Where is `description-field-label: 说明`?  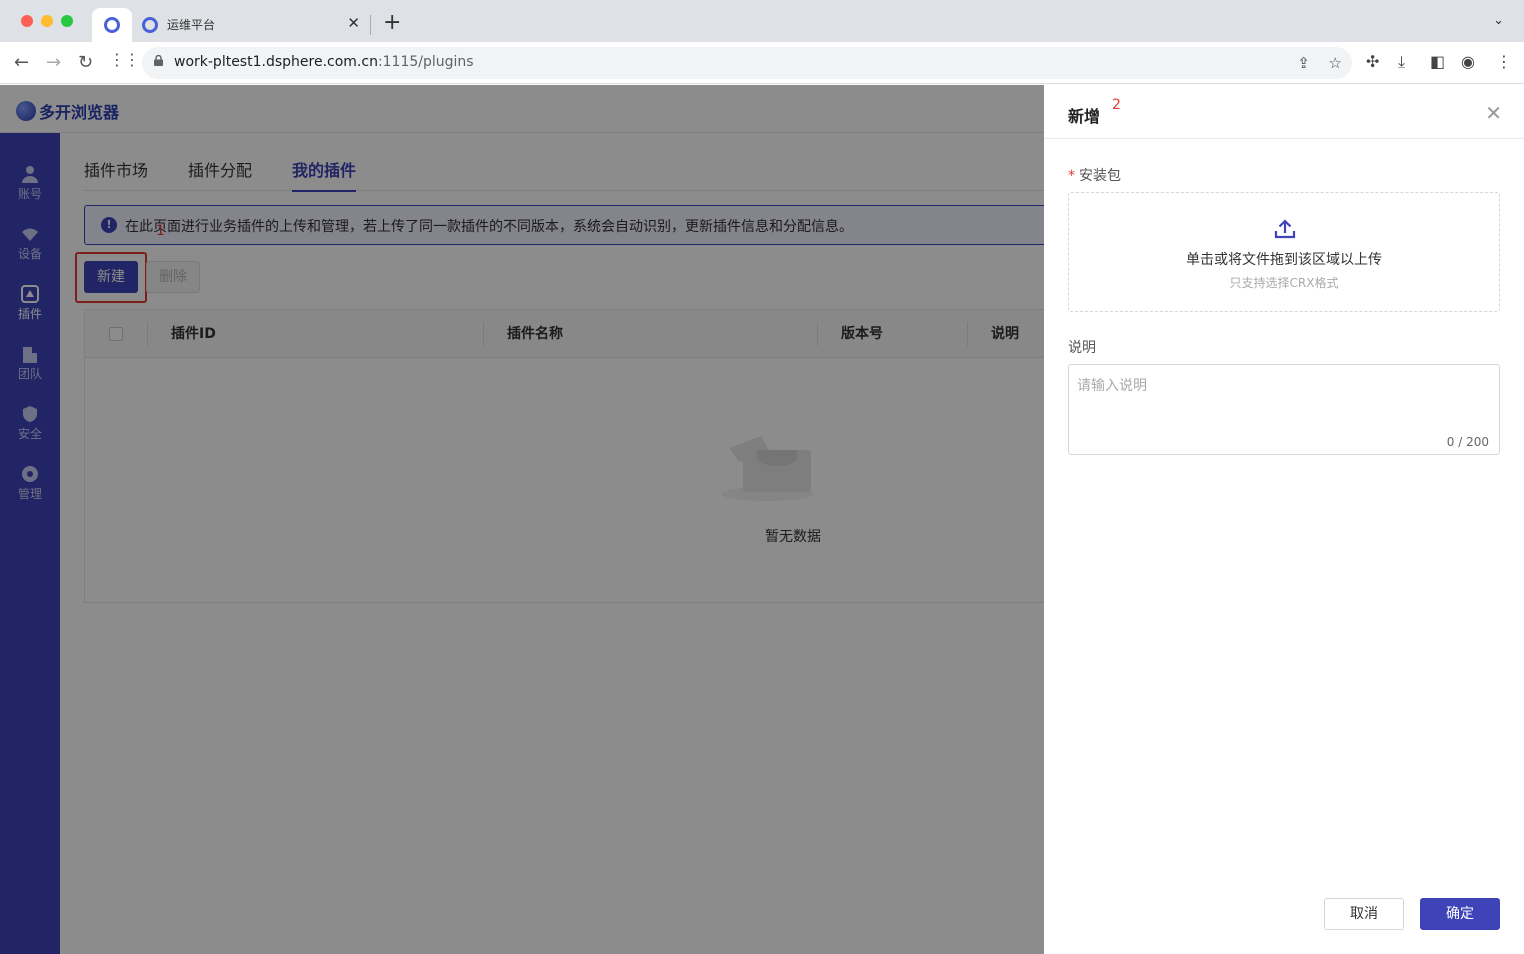
description-field-label: 说明 is located at coordinates (1082, 348).